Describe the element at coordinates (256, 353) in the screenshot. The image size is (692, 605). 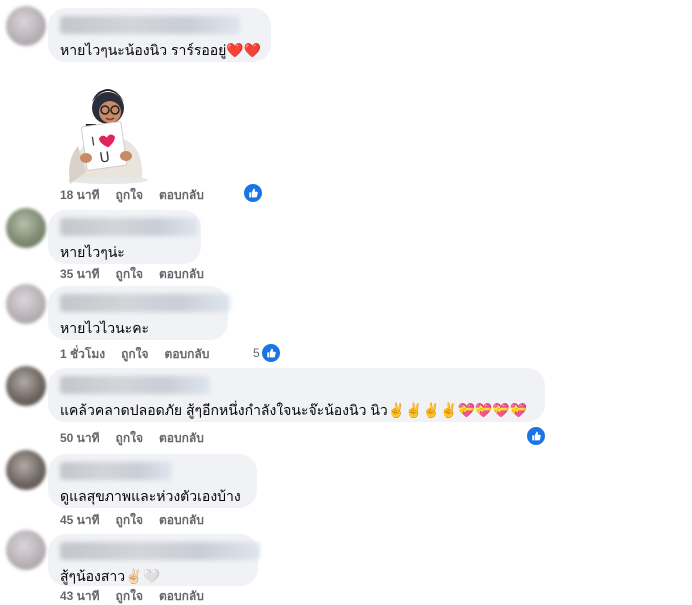
I see `reaction-count: 5` at that location.